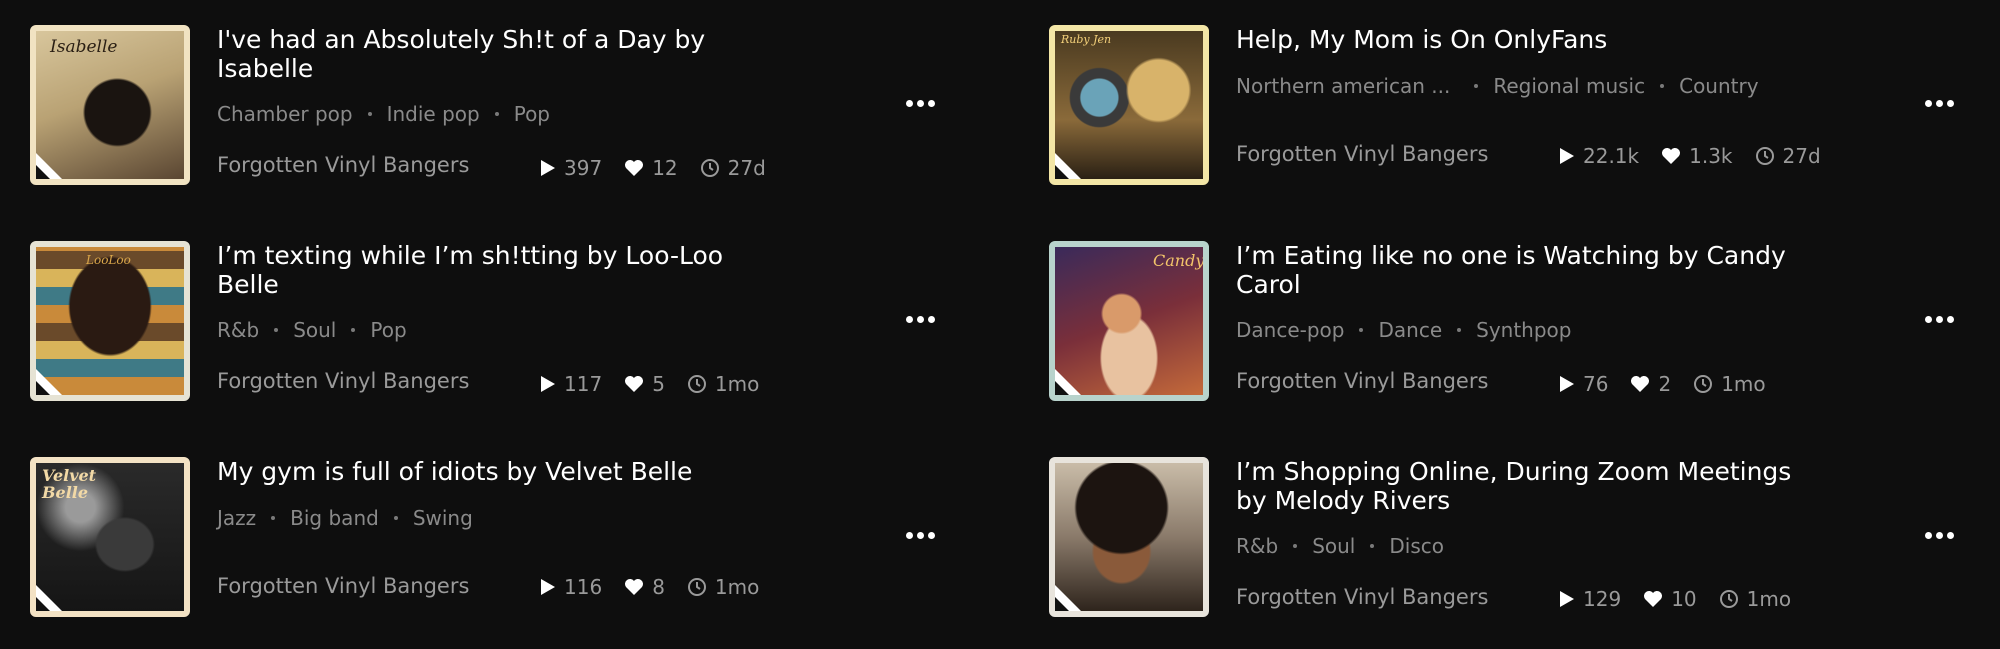 The width and height of the screenshot is (2000, 649). What do you see at coordinates (383, 114) in the screenshot?
I see `genre-list: Chamber pop Indie pop Pop` at bounding box center [383, 114].